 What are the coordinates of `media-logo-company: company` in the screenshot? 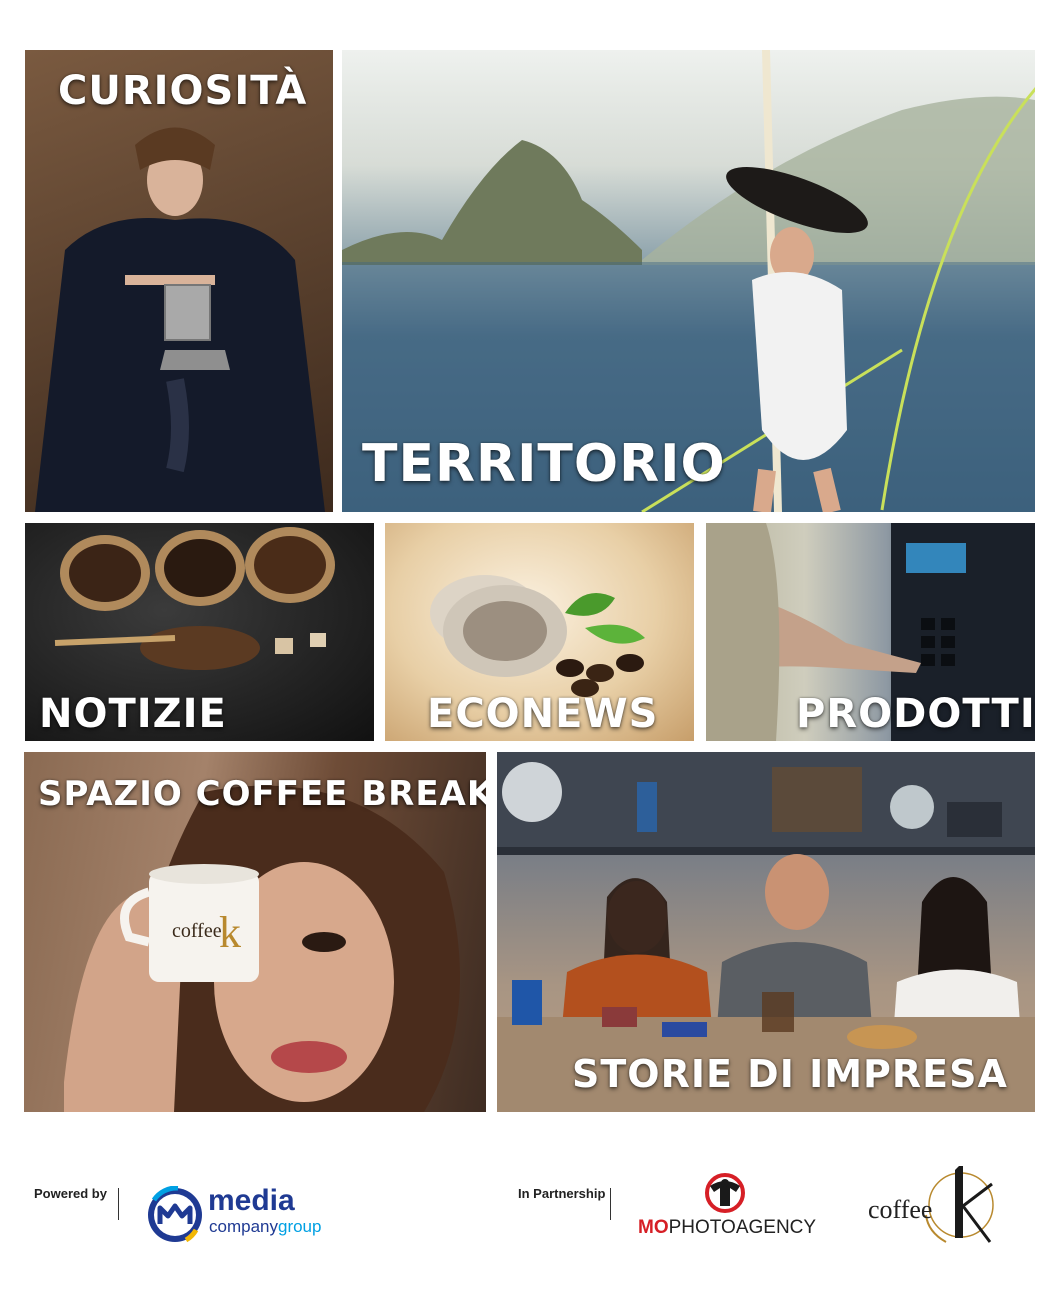 It's located at (243, 1226).